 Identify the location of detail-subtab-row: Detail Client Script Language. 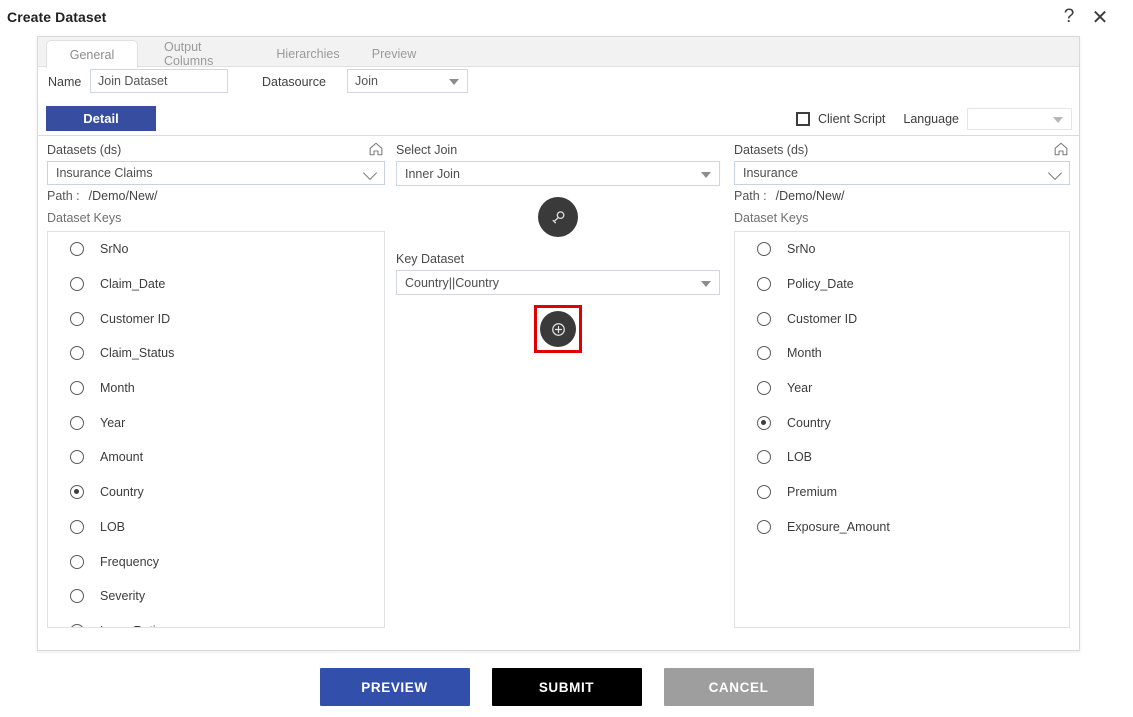
(558, 121).